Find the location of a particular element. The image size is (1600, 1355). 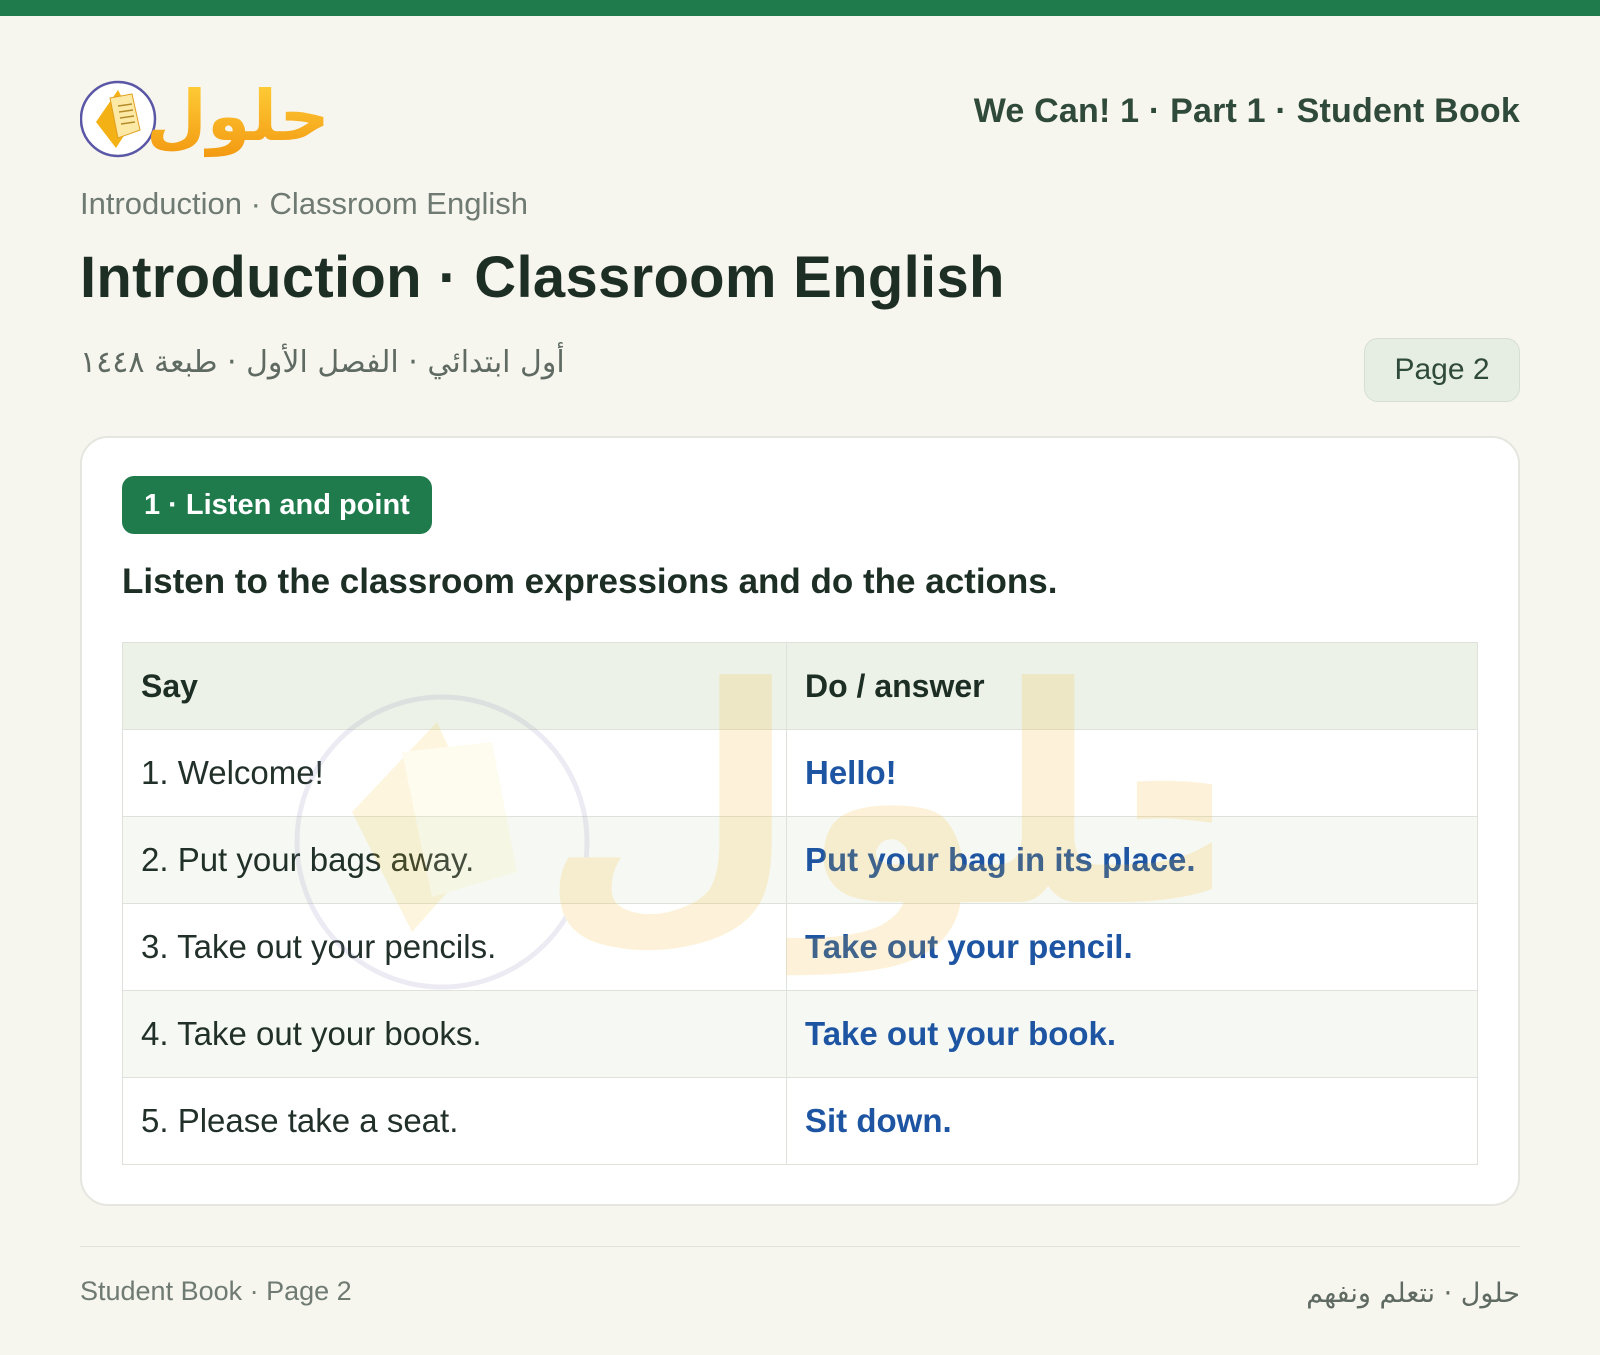

logo-text: حلول is located at coordinates (238, 116).